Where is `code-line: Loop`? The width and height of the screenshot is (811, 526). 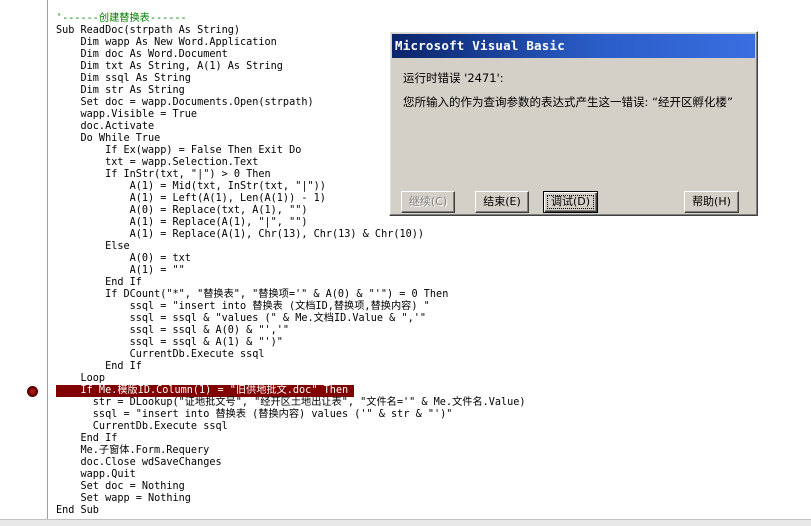 code-line: Loop is located at coordinates (291, 379).